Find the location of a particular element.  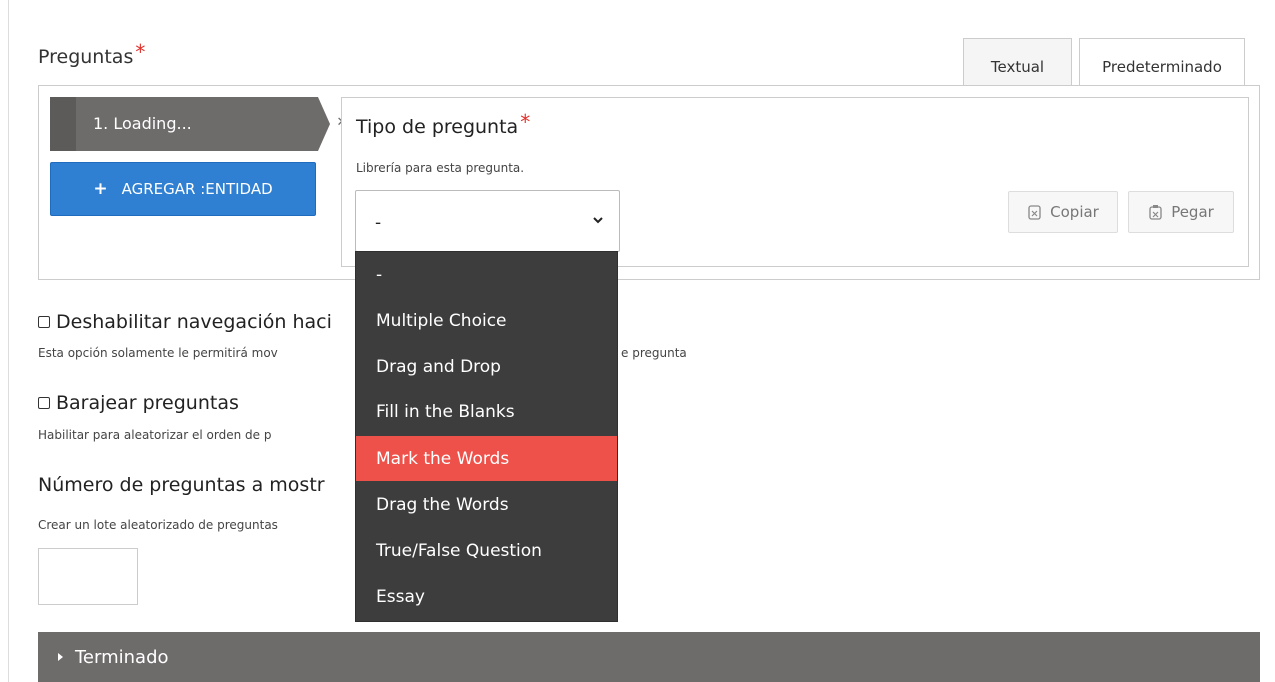

terminado-section-label: Terminado is located at coordinates (122, 657).